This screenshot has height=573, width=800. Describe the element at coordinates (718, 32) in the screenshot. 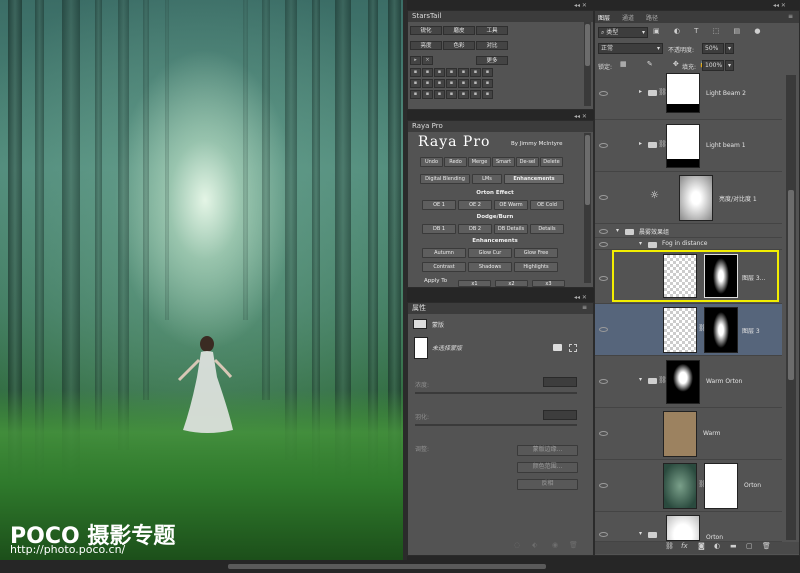

I see `filter-icons: ▣ ◐ T ⬚ ▤ ●` at that location.